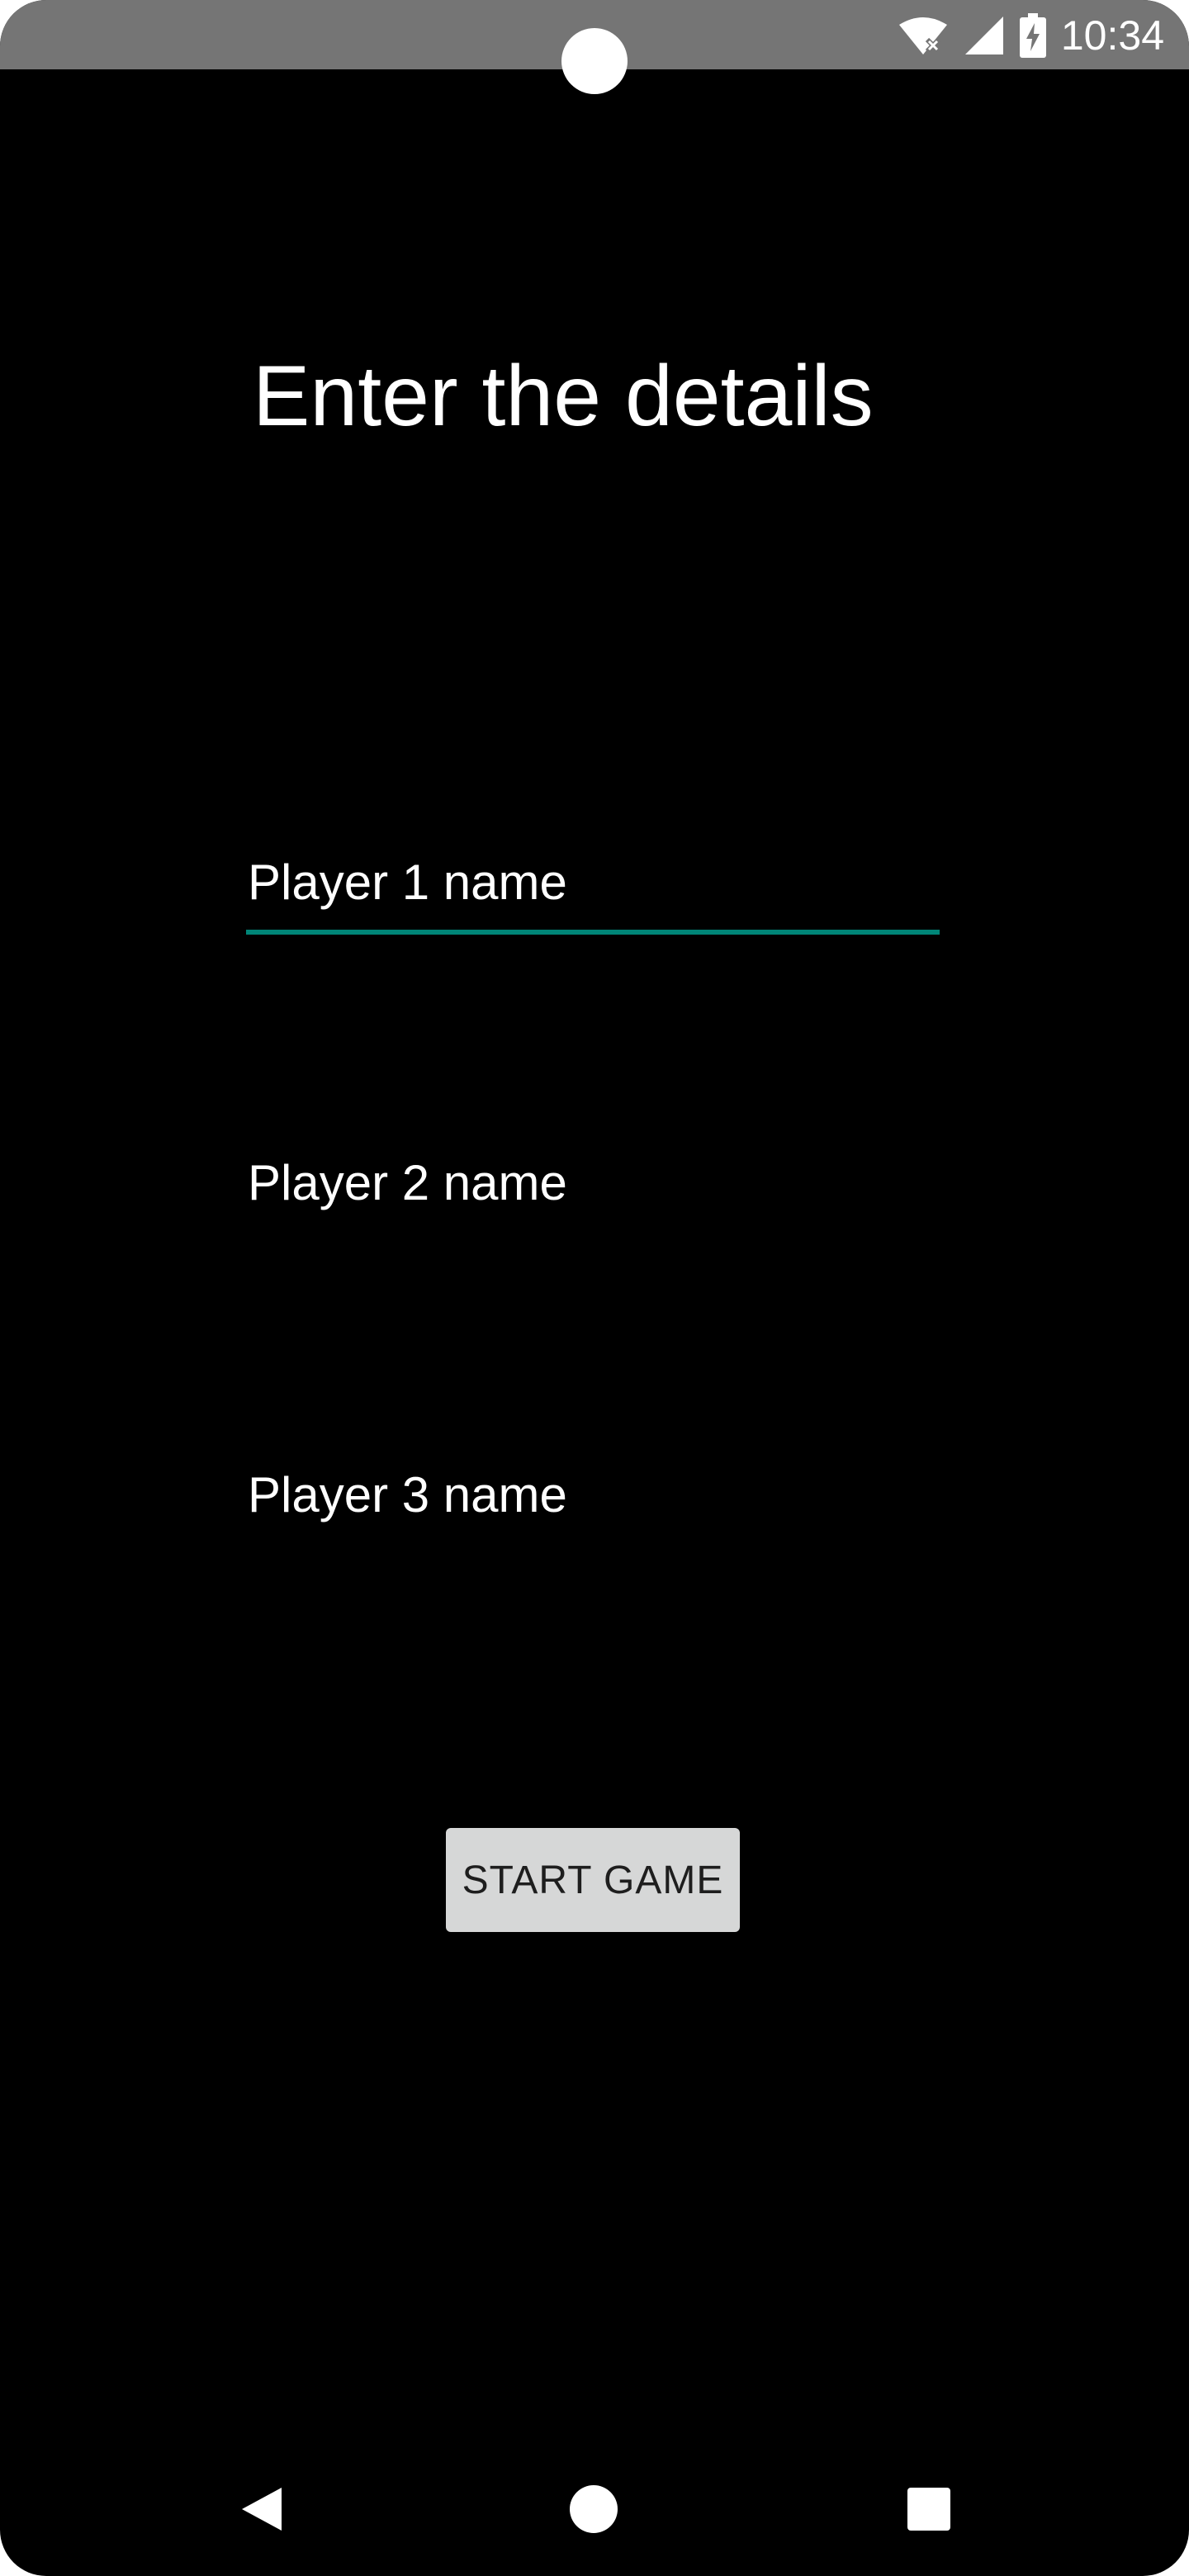  Describe the element at coordinates (593, 1880) in the screenshot. I see `start-game-button: START GAME` at that location.